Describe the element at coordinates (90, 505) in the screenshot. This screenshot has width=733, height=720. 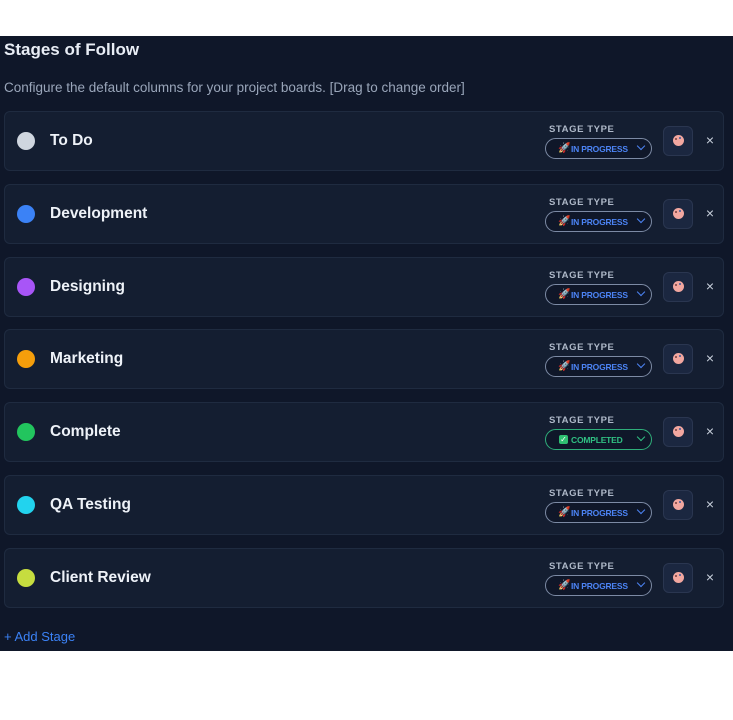
I see `stage-name: QA Testing` at that location.